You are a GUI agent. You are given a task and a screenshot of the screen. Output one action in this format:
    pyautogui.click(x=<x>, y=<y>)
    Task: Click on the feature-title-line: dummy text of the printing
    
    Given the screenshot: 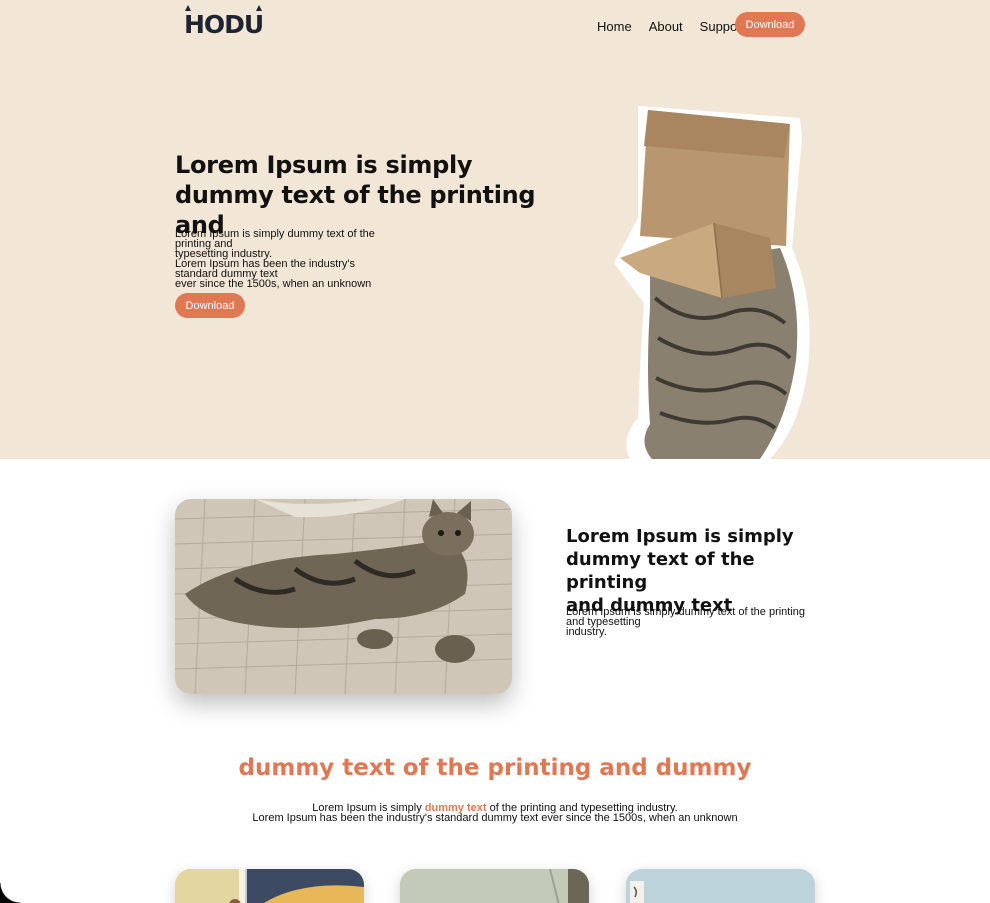 What is the action you would take?
    pyautogui.click(x=660, y=571)
    